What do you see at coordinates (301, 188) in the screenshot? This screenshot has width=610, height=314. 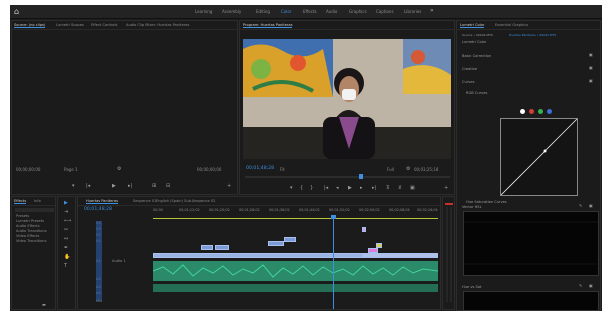 I see `mark-in-icon: {` at bounding box center [301, 188].